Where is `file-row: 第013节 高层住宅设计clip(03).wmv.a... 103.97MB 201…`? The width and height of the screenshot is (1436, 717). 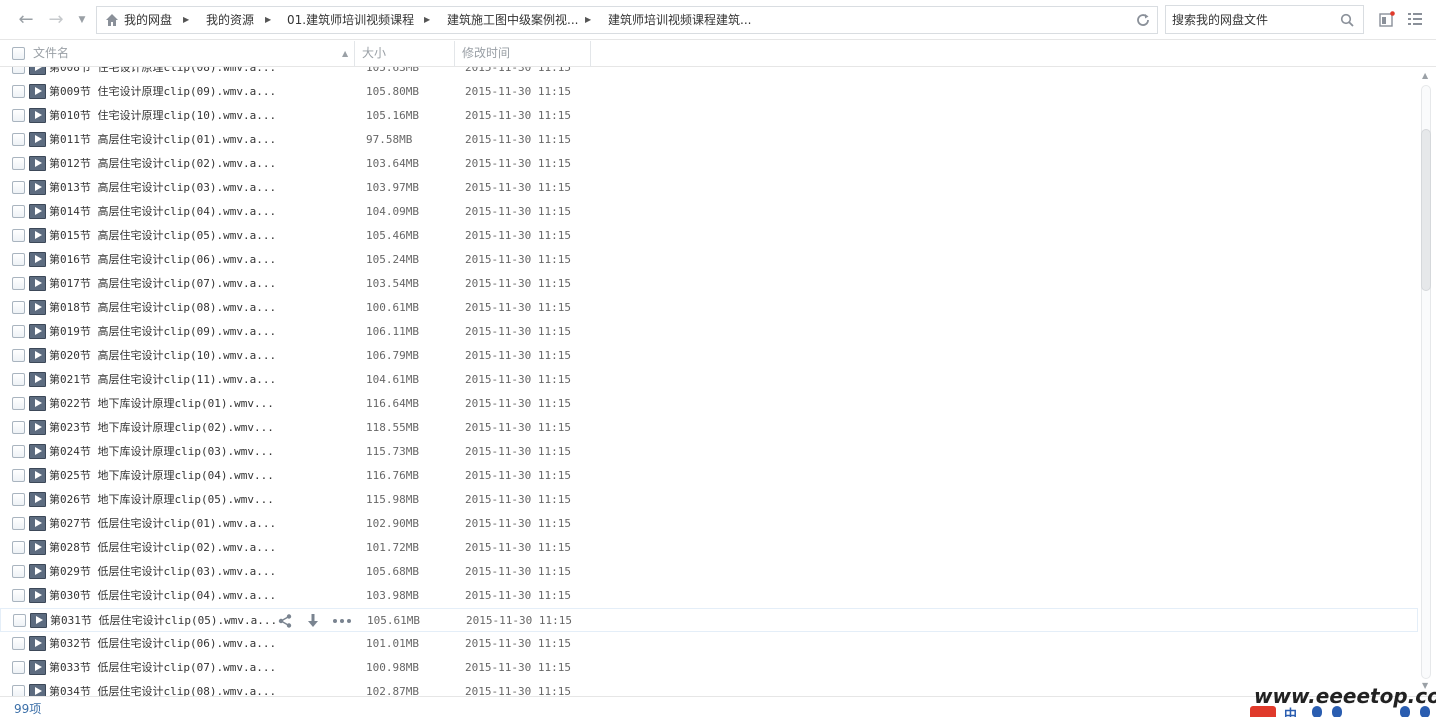
file-row: 第013节 高层住宅设计clip(03).wmv.a... 103.97MB 201… is located at coordinates (709, 188).